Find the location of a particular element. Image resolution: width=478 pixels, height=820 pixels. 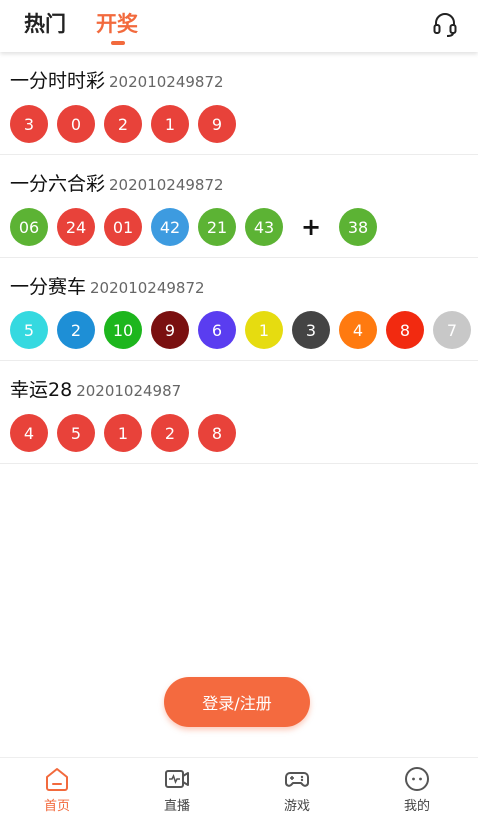

active-tab-indicator is located at coordinates (118, 43).